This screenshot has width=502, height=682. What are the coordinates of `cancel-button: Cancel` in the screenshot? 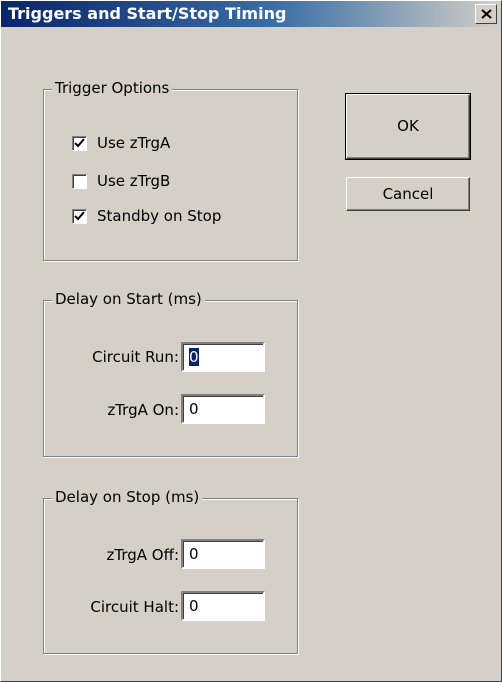 It's located at (408, 194).